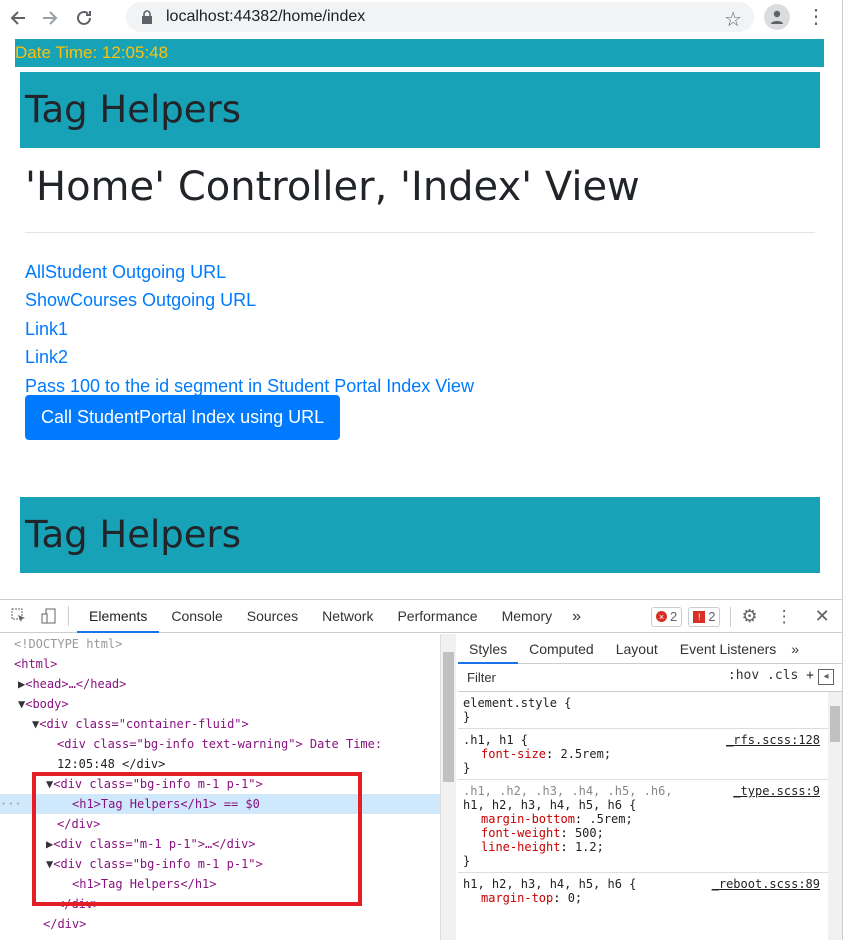 The width and height of the screenshot is (854, 940). What do you see at coordinates (437, 616) in the screenshot?
I see `tab-performance: Performance` at bounding box center [437, 616].